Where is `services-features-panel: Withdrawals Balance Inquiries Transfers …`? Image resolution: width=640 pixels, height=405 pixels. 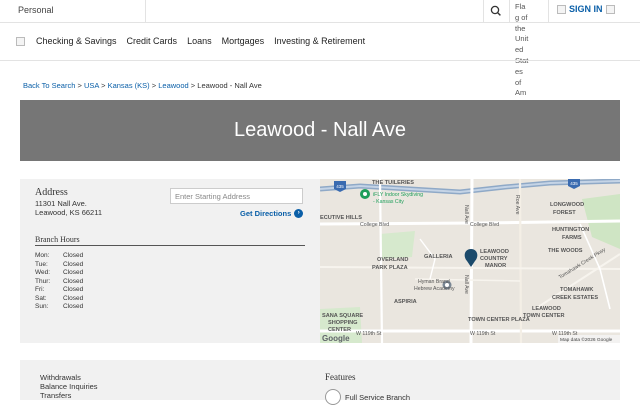 services-features-panel: Withdrawals Balance Inquiries Transfers … is located at coordinates (320, 382).